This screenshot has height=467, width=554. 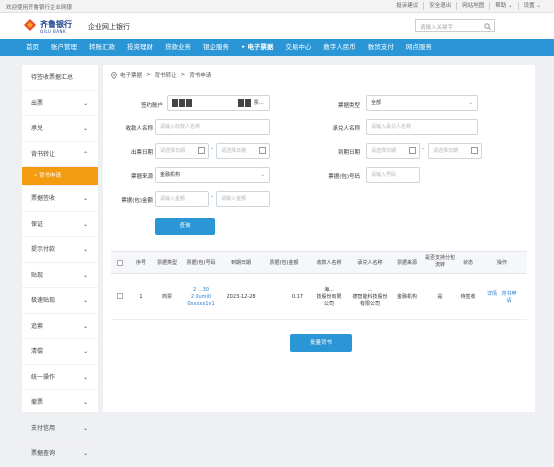 I want to click on endorse-apply-link: 背书申请, so click(x=509, y=298).